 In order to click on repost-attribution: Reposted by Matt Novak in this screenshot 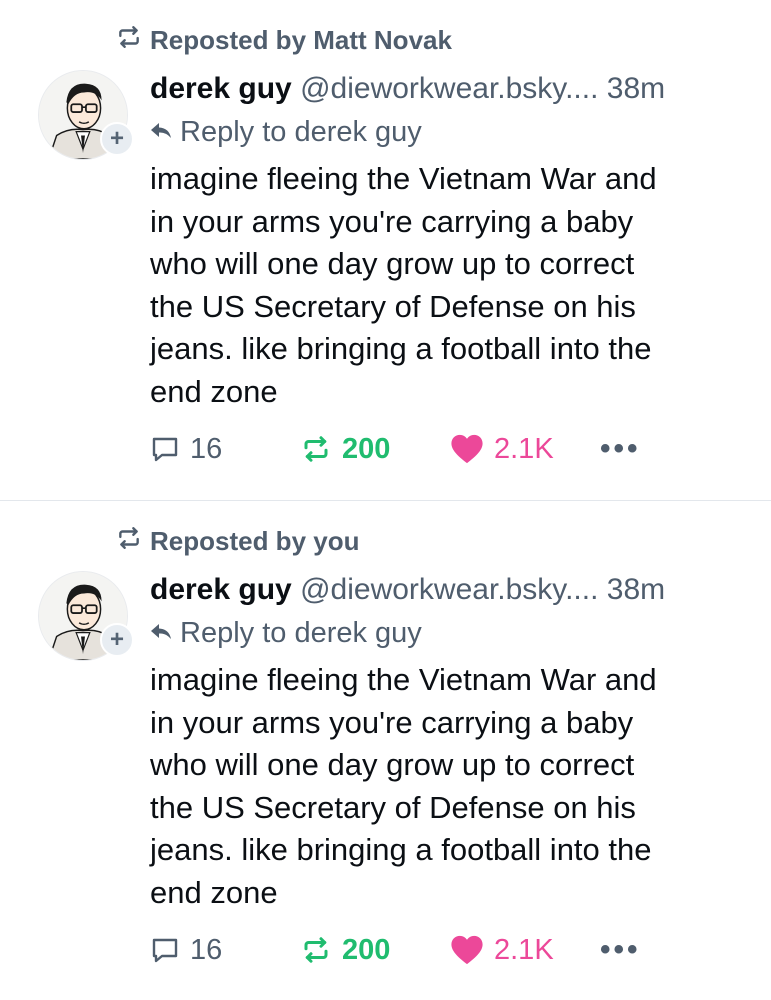, I will do `click(284, 40)`.